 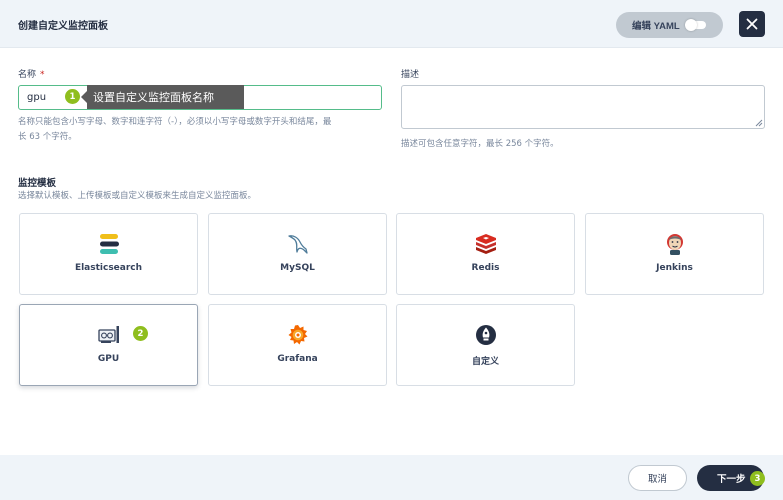 I want to click on gpu-icon, so click(x=108, y=334).